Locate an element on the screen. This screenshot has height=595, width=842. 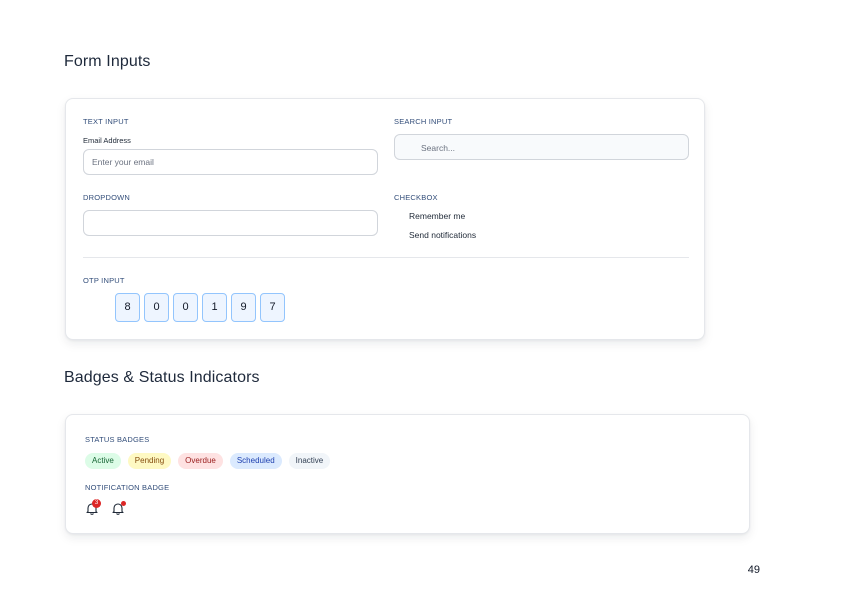
search-input-wrapper is located at coordinates (541, 147).